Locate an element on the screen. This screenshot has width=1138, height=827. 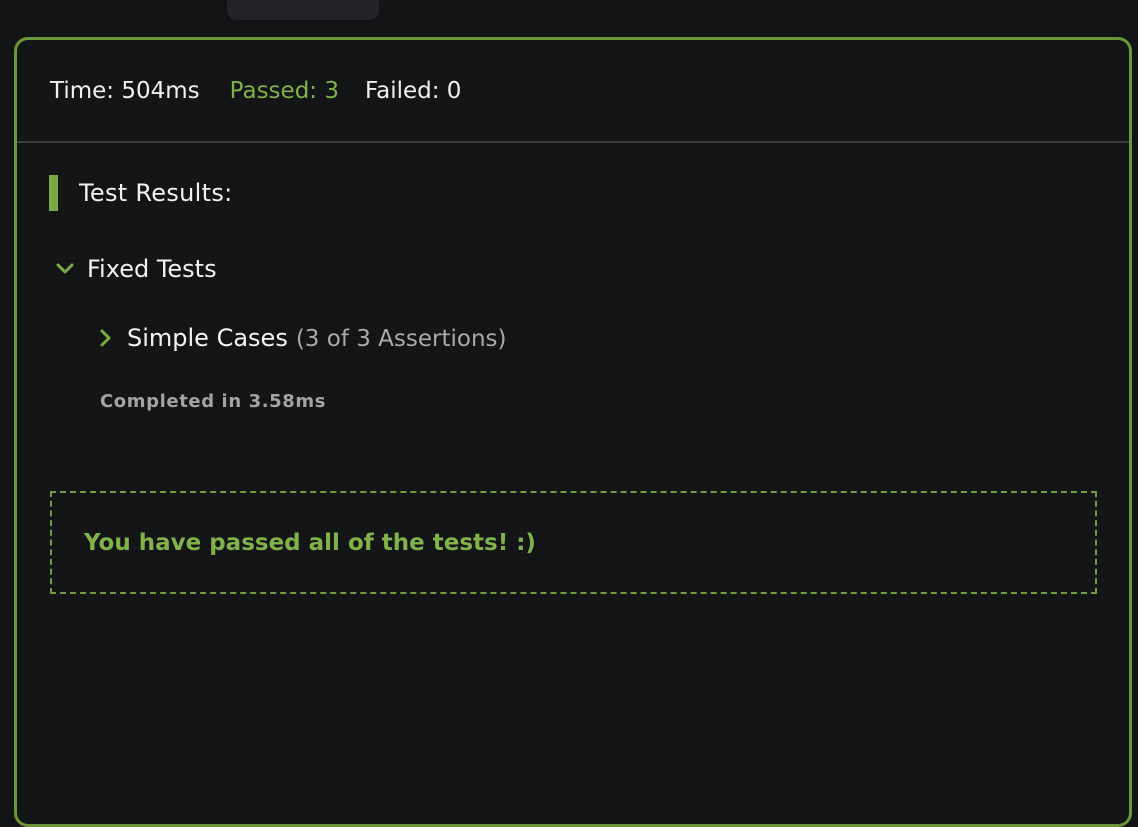
assertion-count: (3 of 3 Assertions) is located at coordinates (401, 339).